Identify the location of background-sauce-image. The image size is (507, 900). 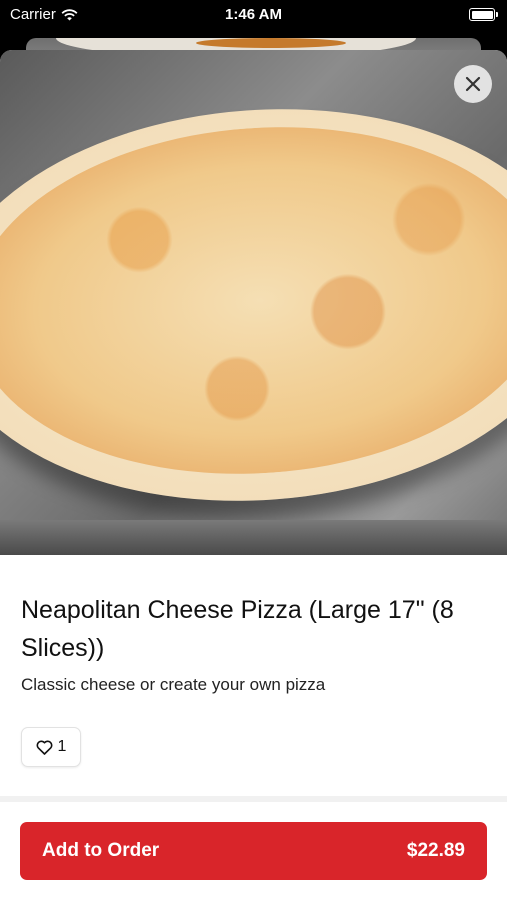
(271, 43).